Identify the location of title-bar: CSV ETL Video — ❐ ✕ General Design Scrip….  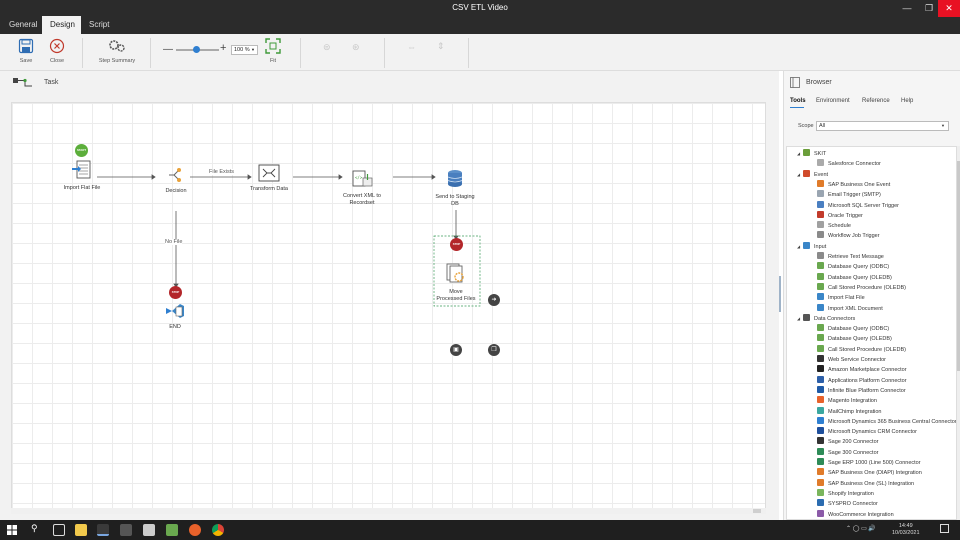
(480, 17).